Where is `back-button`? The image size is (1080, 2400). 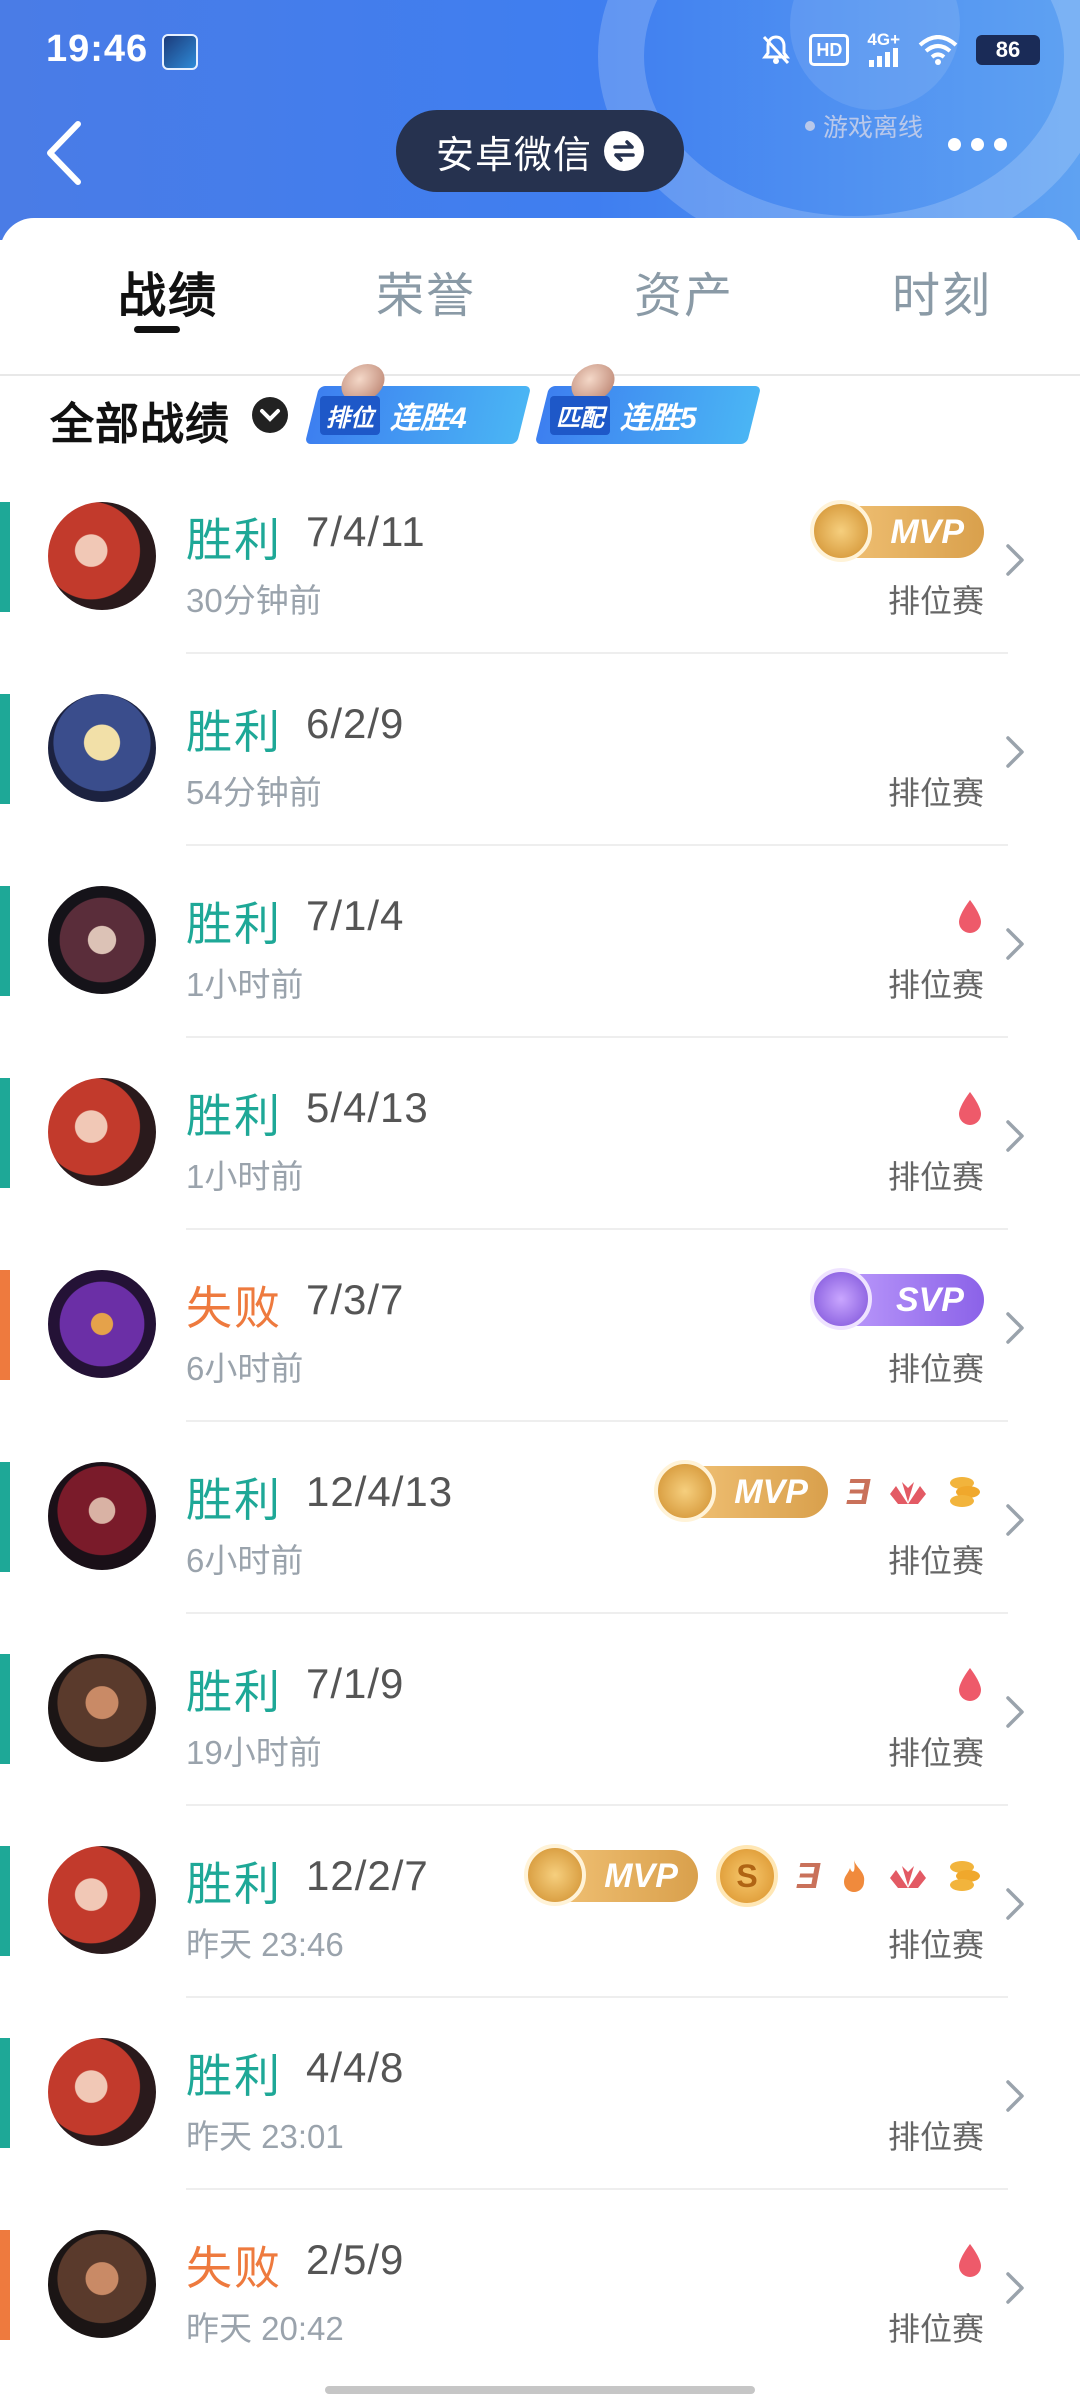
back-button is located at coordinates (70, 153).